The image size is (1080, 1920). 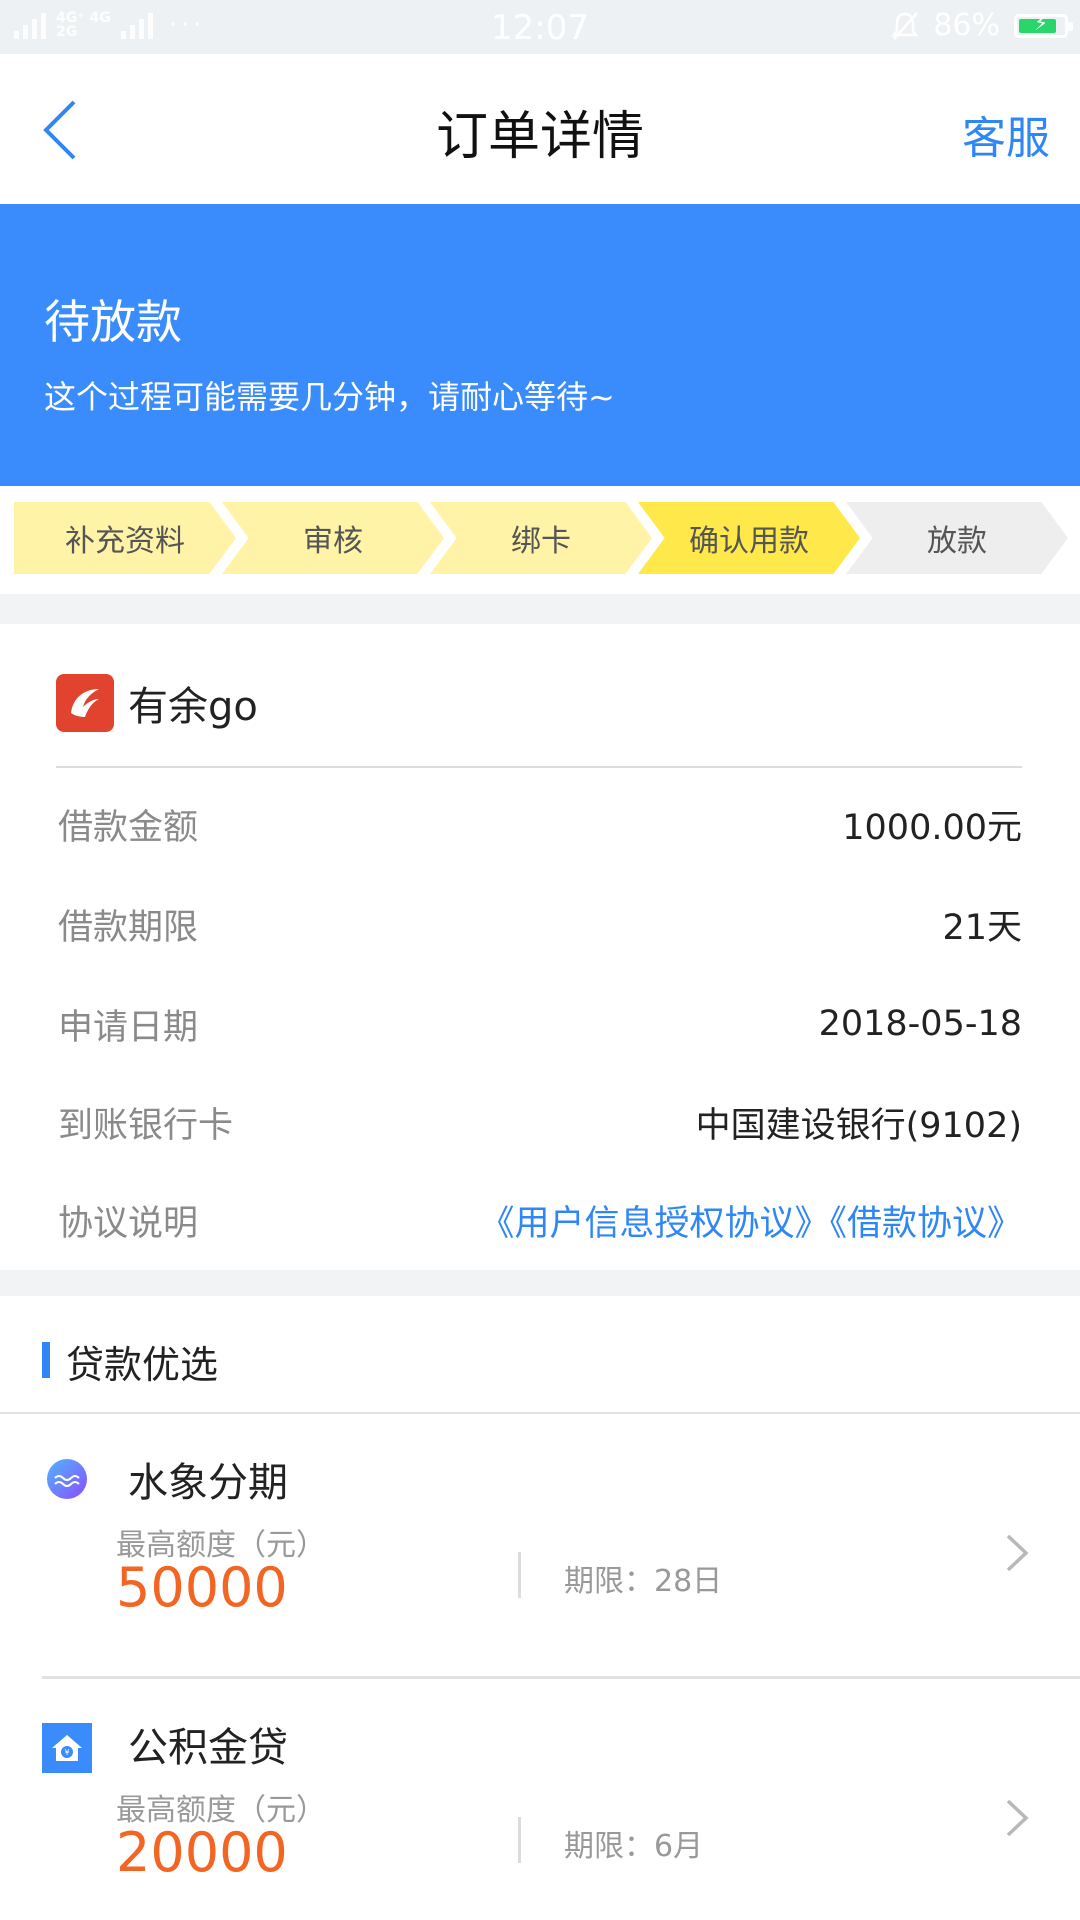 I want to click on lender-header: 有余go, so click(x=157, y=703).